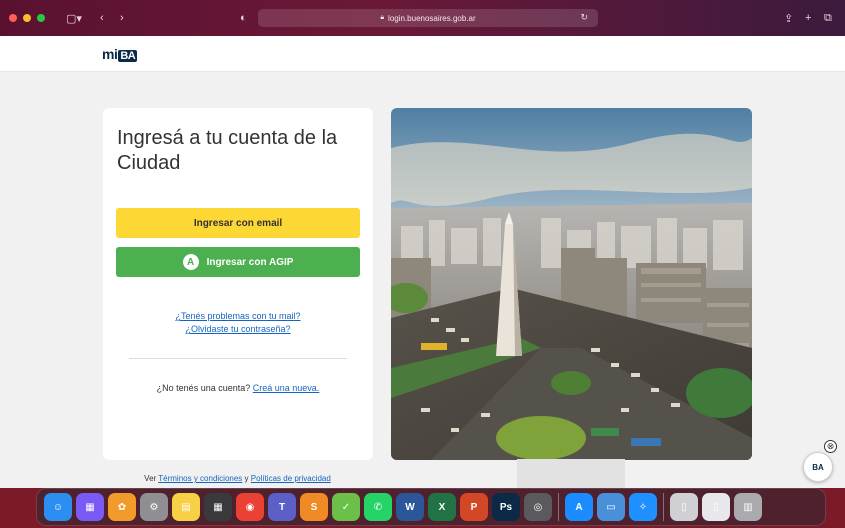 The height and width of the screenshot is (528, 845). I want to click on notes-icon: ▤, so click(186, 507).